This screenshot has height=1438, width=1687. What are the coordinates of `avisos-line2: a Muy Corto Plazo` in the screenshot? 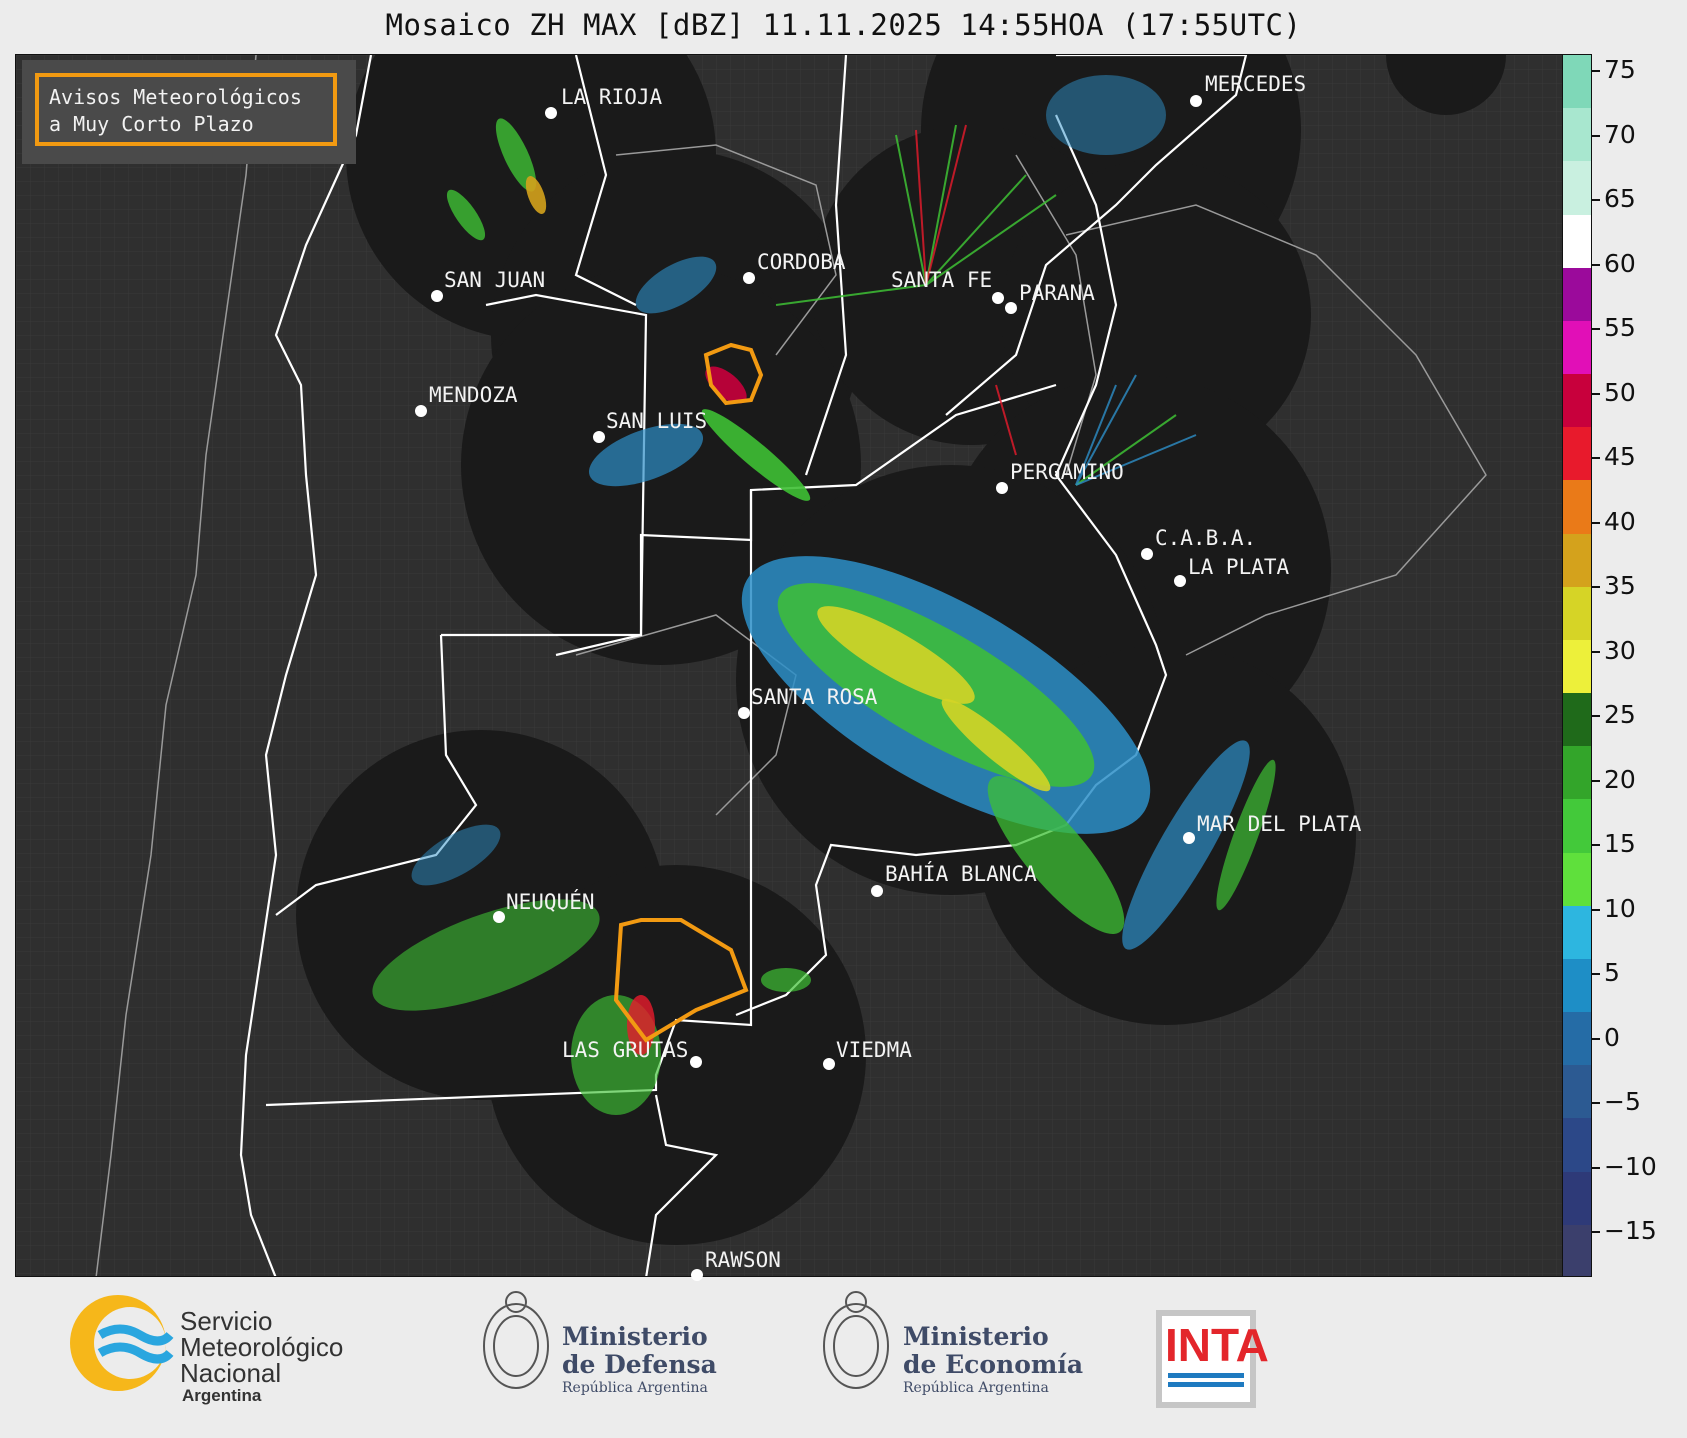 It's located at (151, 124).